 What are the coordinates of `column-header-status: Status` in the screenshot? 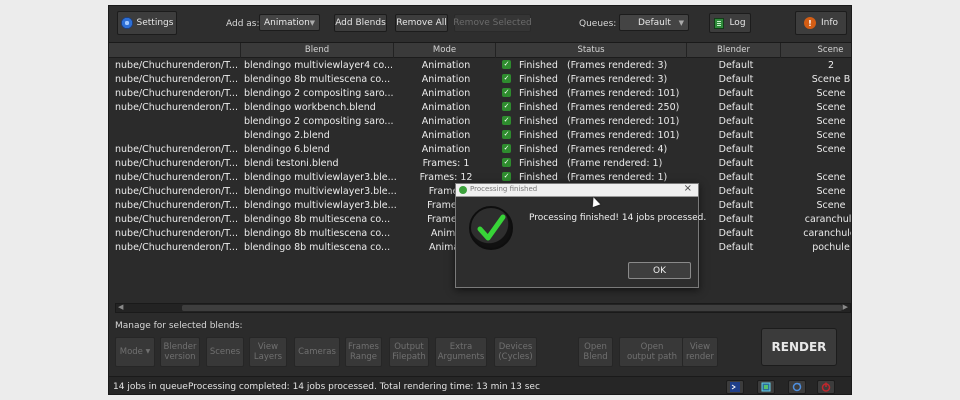 It's located at (591, 50).